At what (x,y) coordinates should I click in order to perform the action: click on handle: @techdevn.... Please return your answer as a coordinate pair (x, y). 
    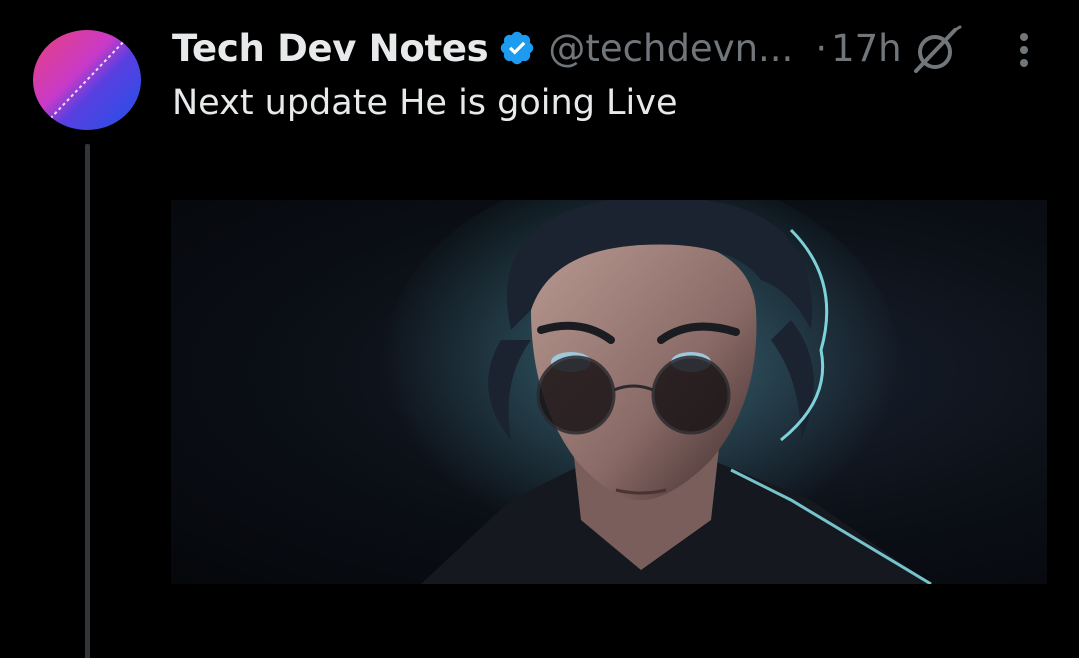
    Looking at the image, I should click on (670, 48).